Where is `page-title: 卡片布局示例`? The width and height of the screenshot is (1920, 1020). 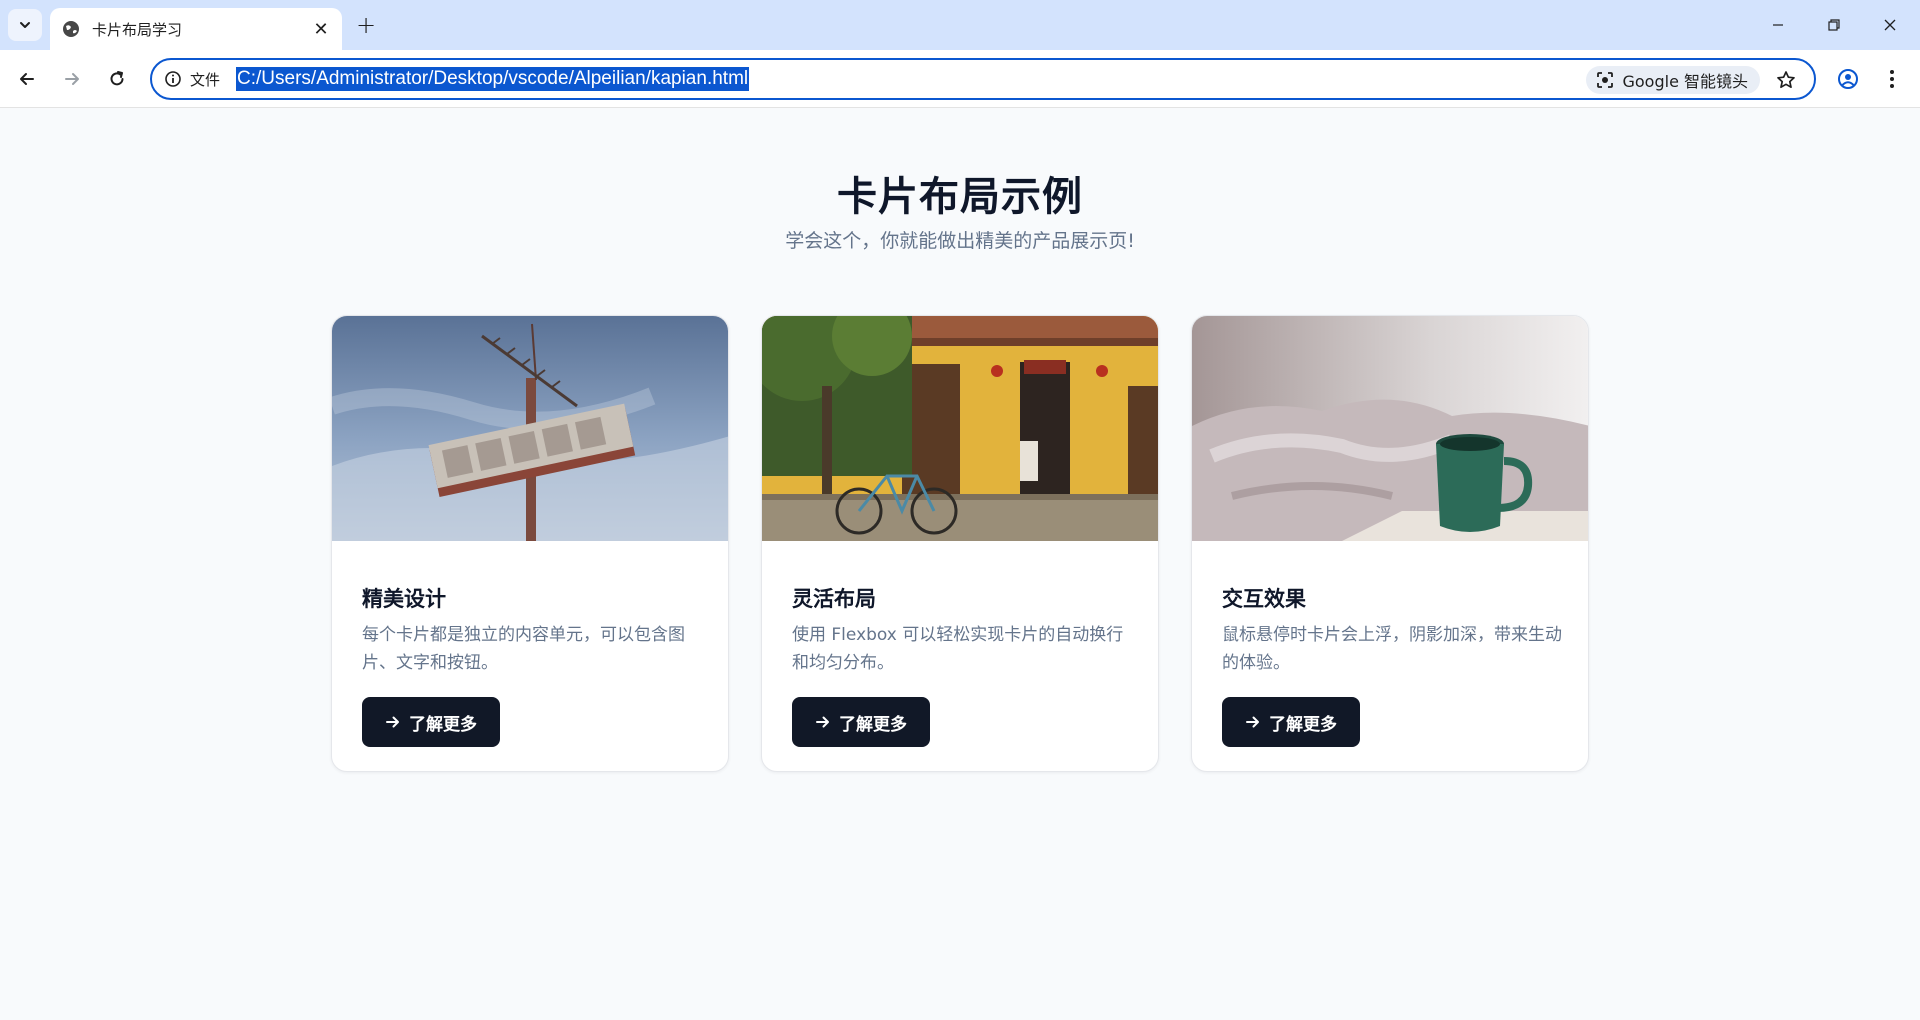 page-title: 卡片布局示例 is located at coordinates (960, 197).